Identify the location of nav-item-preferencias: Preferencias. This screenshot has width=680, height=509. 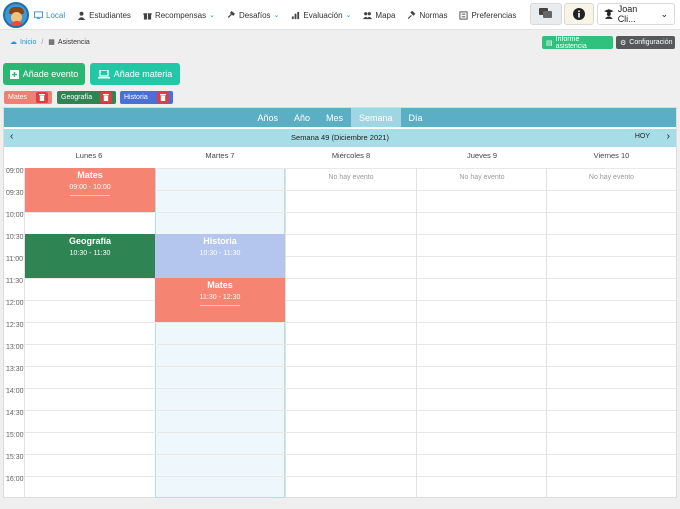
(487, 15).